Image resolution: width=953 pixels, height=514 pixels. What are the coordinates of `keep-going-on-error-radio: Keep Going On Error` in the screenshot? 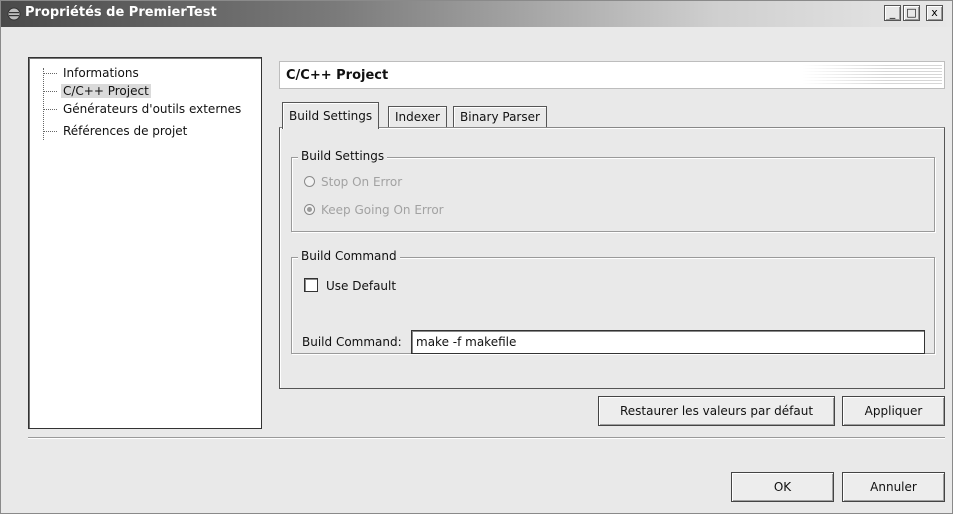 It's located at (374, 210).